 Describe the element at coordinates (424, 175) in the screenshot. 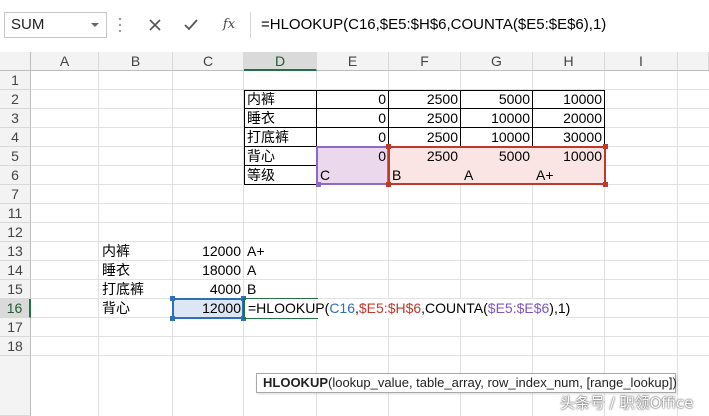

I see `cell-f6: B` at that location.